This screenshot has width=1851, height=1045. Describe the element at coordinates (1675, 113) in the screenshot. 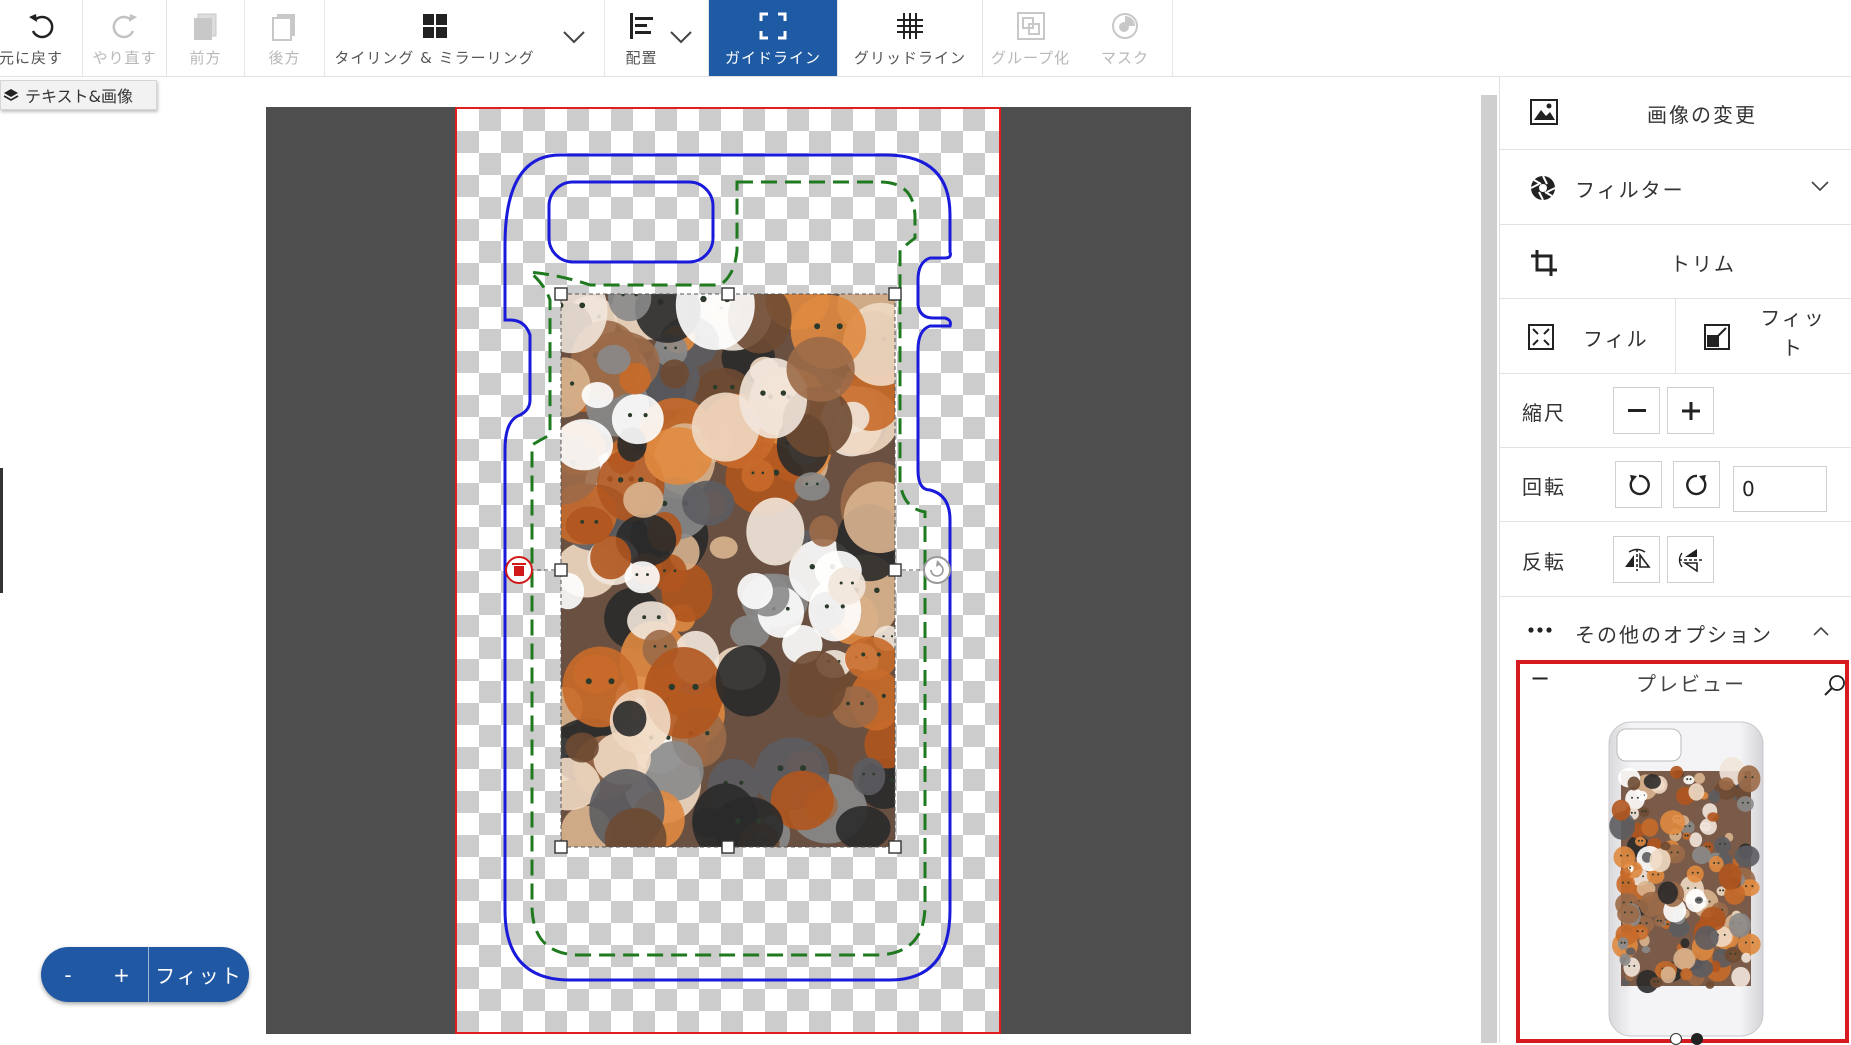

I see `change-image-row: 画像の変更` at that location.